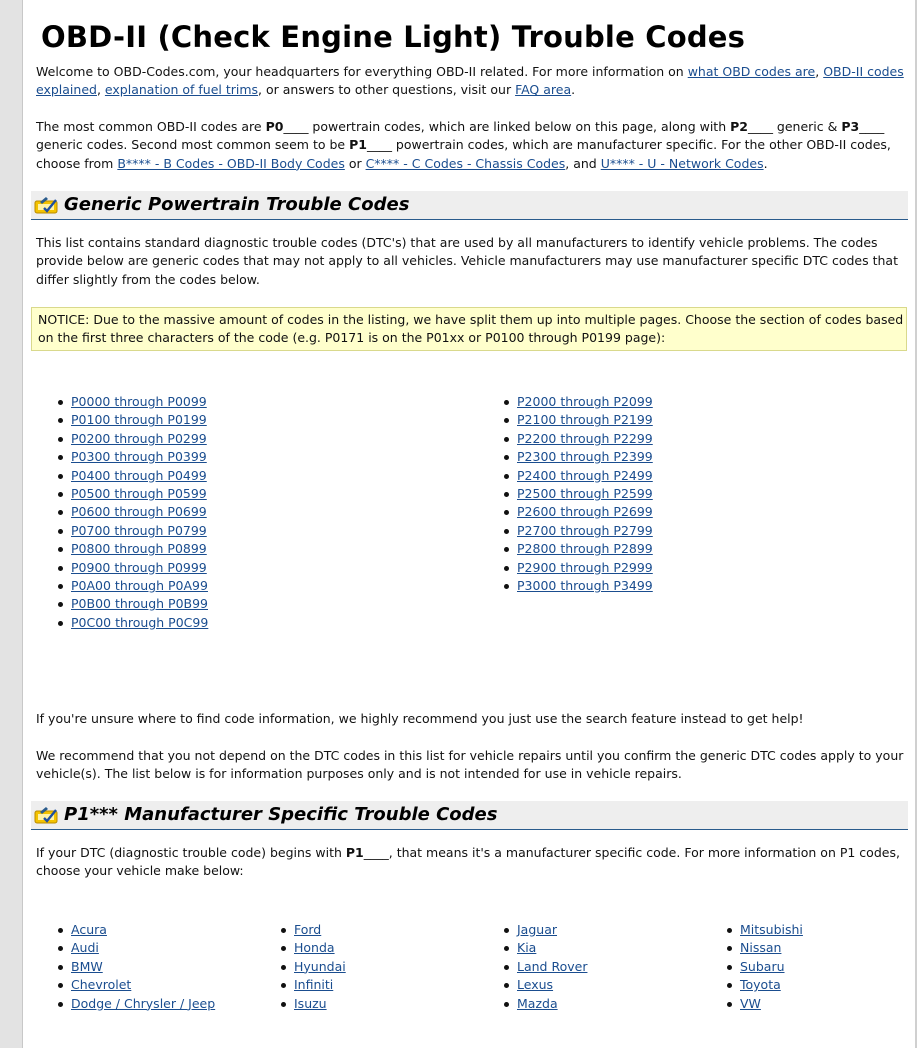  Describe the element at coordinates (231, 163) in the screenshot. I see `body-codes-link: B**** - B Codes - OBD-II Body Codes` at that location.